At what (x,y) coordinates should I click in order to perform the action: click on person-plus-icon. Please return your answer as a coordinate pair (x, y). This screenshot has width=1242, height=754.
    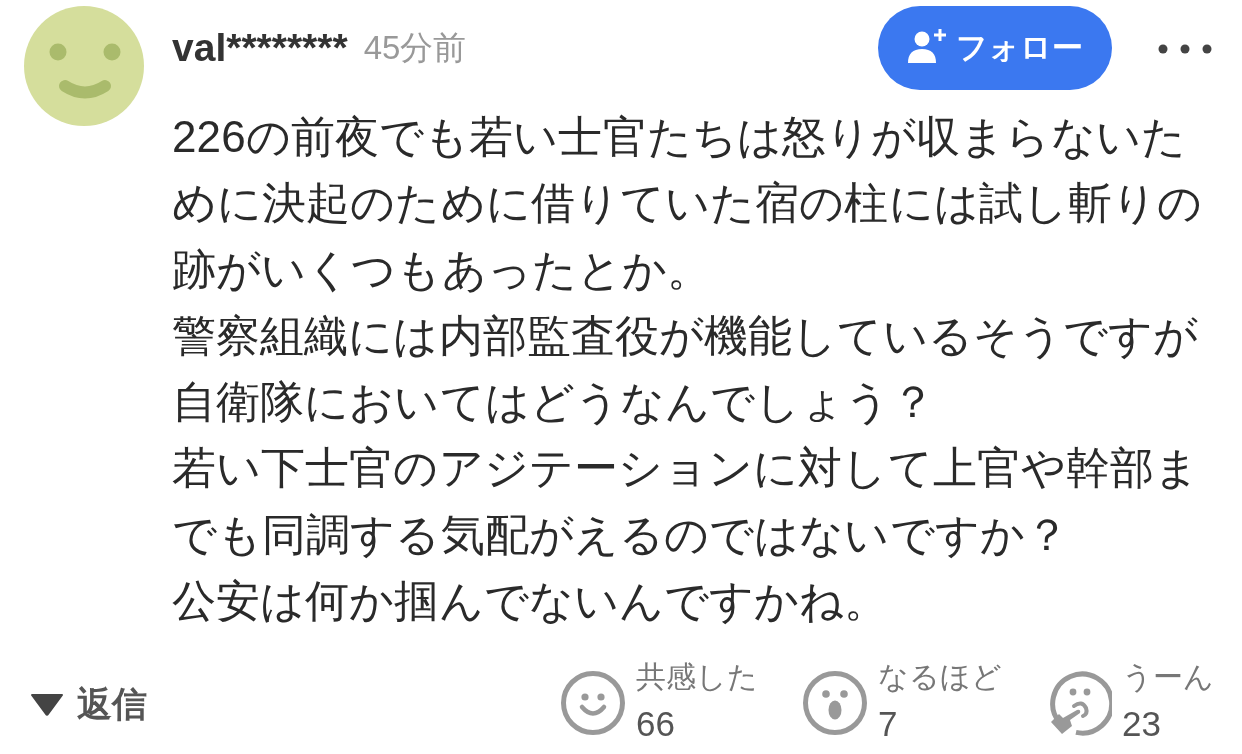
    Looking at the image, I should click on (927, 46).